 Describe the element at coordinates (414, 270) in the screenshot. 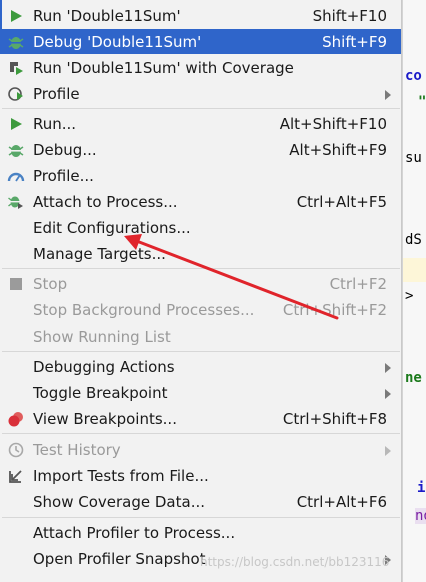

I see `editor-highlight-line` at that location.